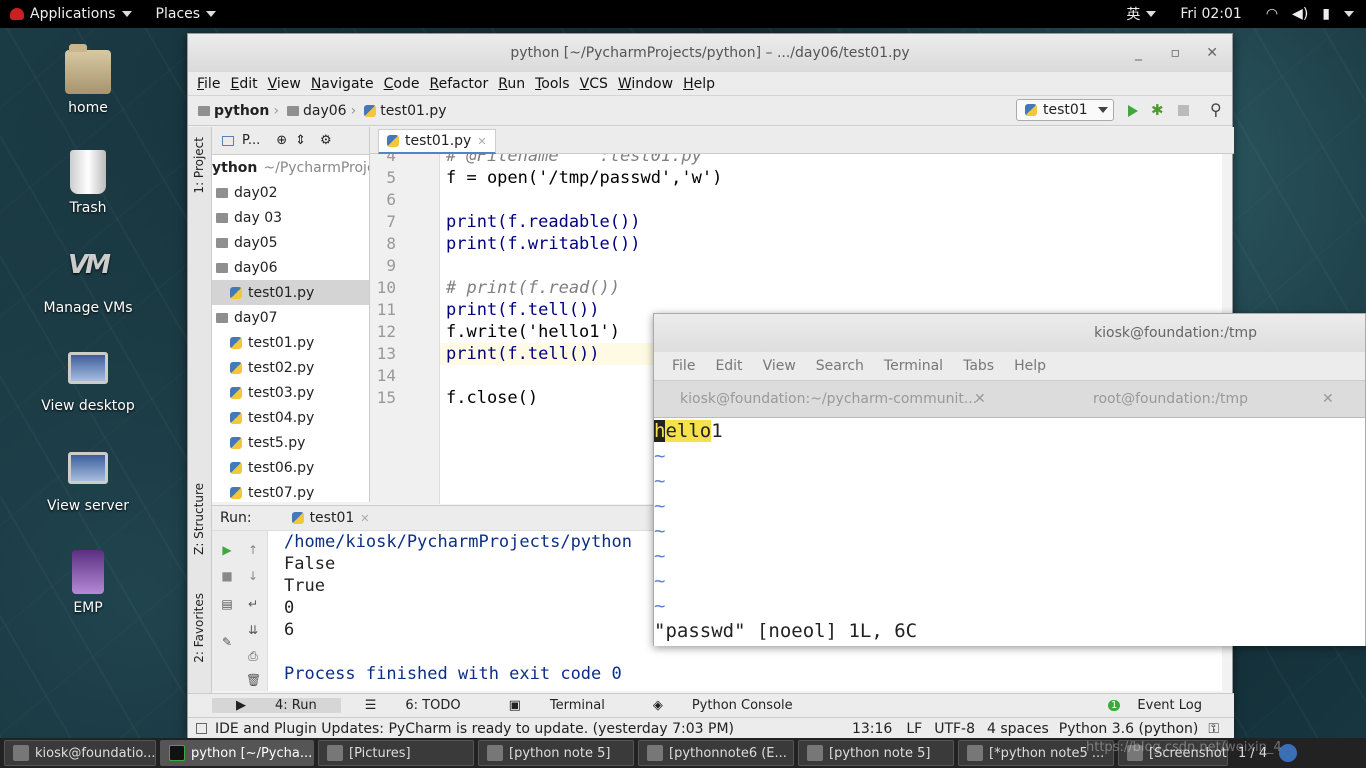  Describe the element at coordinates (290, 317) in the screenshot. I see `tree-folder: day07` at that location.